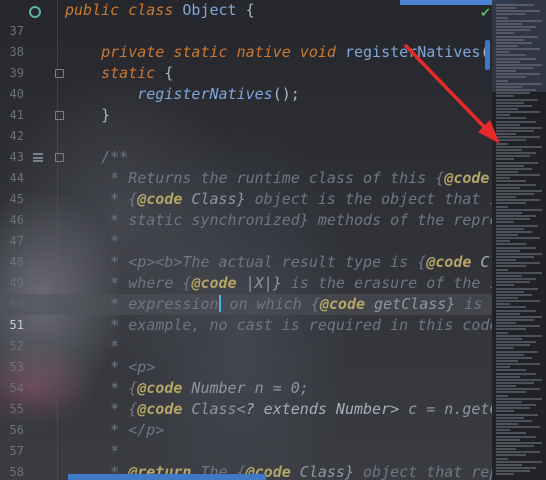 Image resolution: width=546 pixels, height=480 pixels. Describe the element at coordinates (246, 376) in the screenshot. I see `code-line-54: 54 * <p>` at that location.